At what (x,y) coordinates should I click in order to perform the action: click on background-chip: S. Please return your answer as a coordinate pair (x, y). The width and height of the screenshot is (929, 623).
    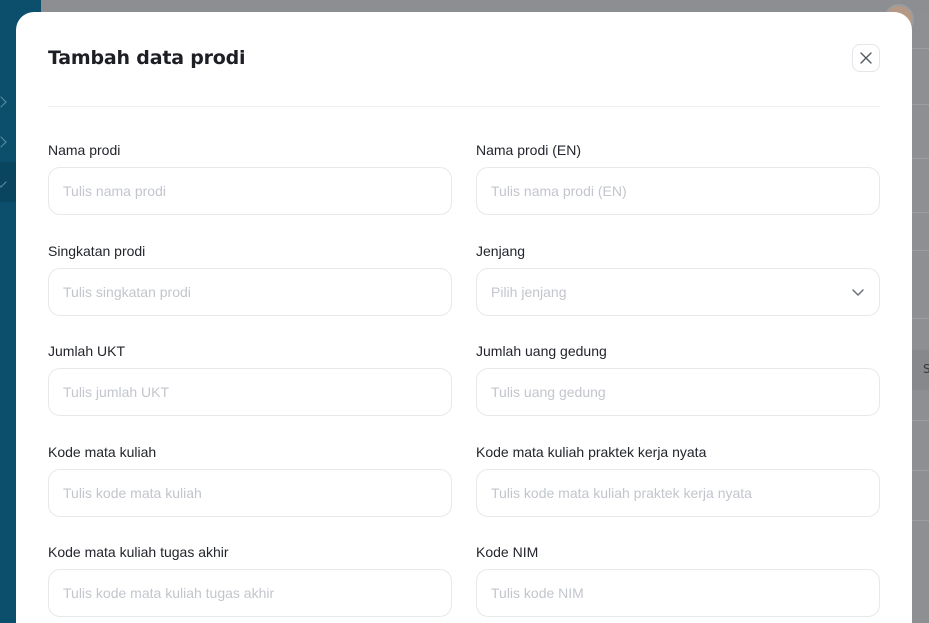
    Looking at the image, I should click on (920, 370).